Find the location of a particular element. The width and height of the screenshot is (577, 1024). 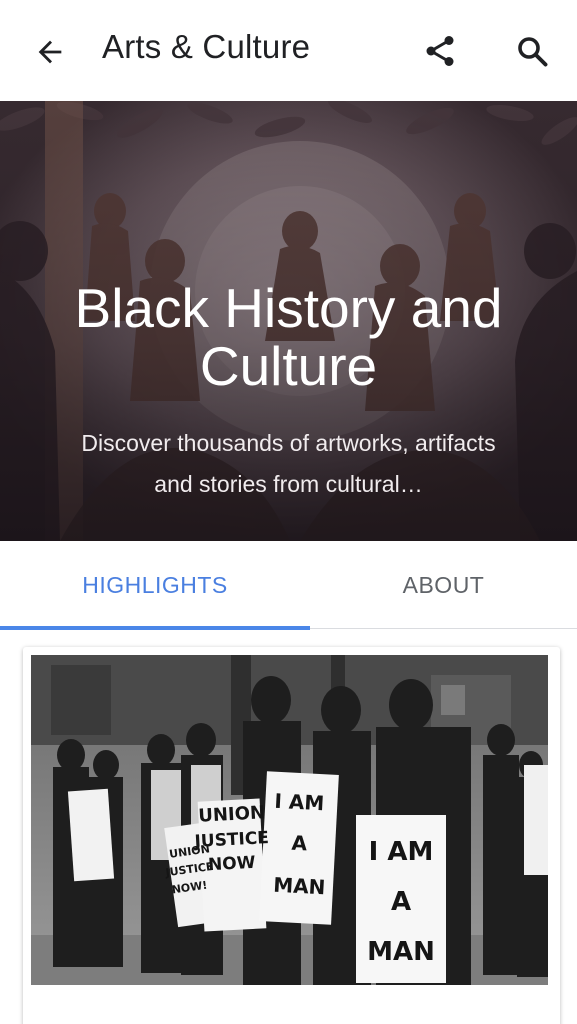

sign-a-1: A is located at coordinates (299, 843).